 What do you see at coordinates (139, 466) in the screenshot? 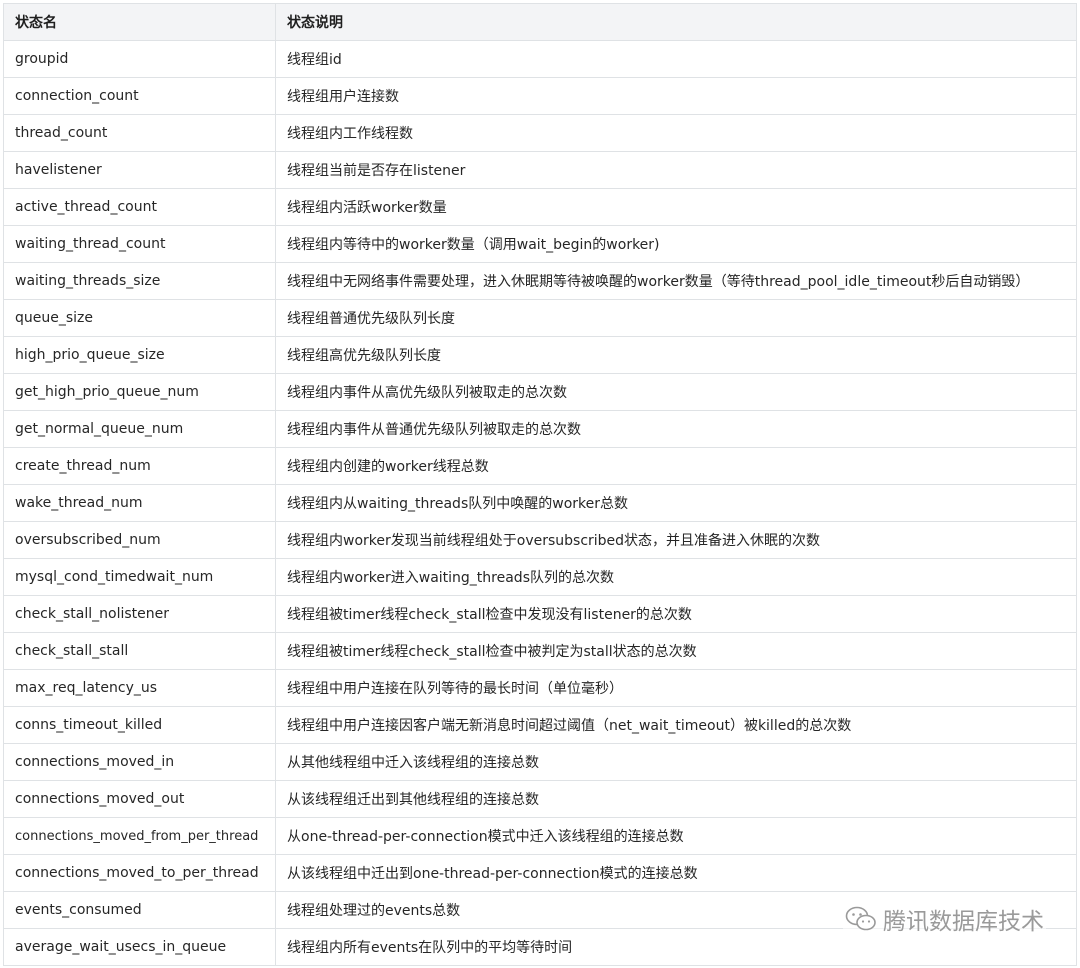
I see `status-name-cell: create_thread_num` at bounding box center [139, 466].